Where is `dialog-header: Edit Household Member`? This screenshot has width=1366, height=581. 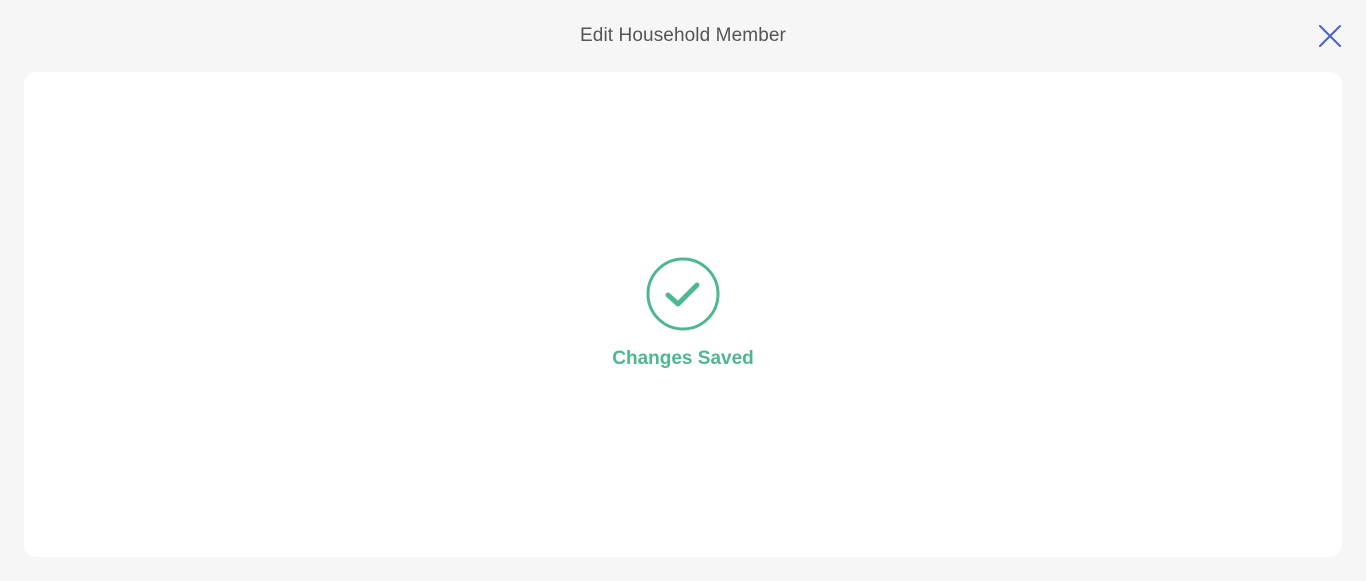 dialog-header: Edit Household Member is located at coordinates (683, 36).